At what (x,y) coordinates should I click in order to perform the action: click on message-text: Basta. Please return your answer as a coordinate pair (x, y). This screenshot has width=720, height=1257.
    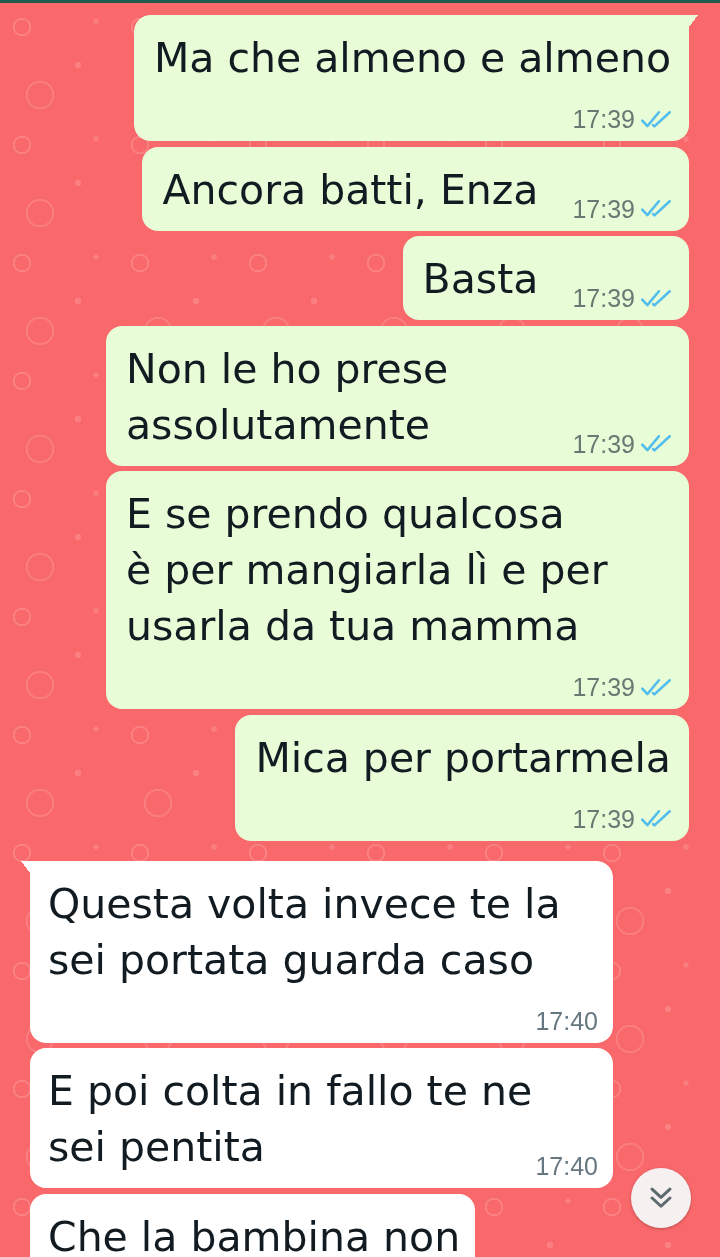
    Looking at the image, I should click on (480, 279).